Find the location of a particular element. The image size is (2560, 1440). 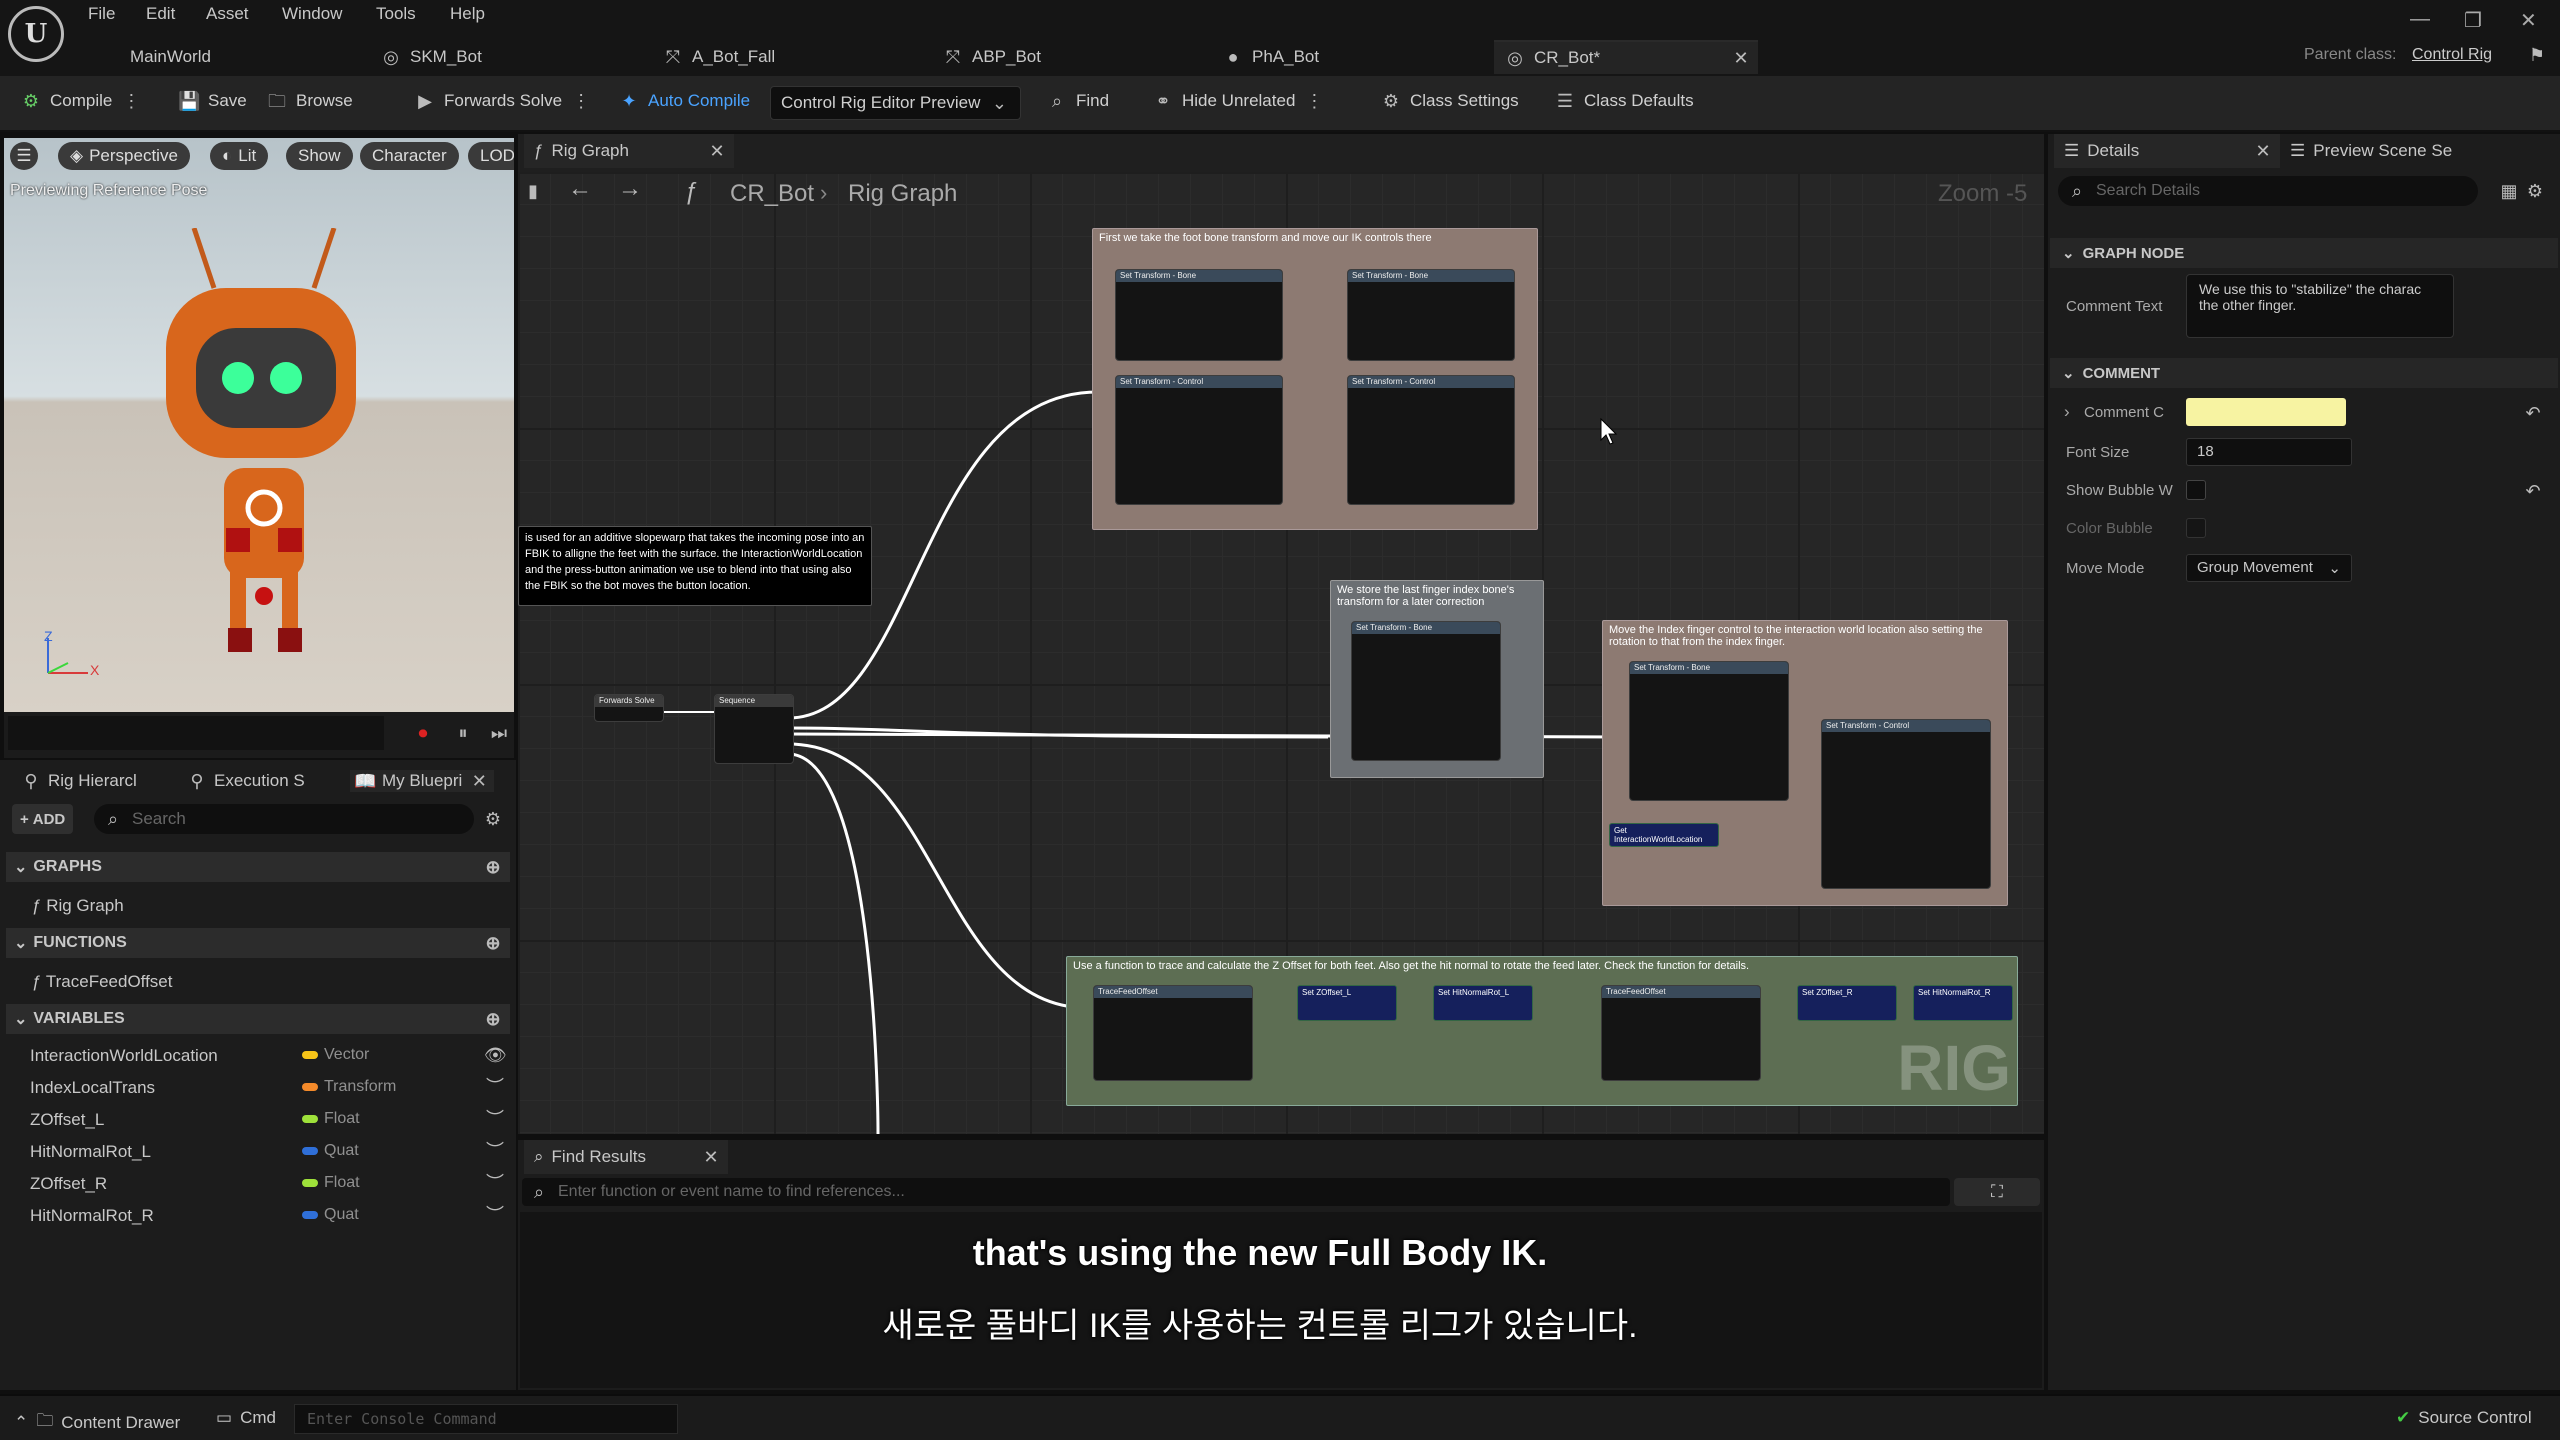

function-item-tracefeedoffset: ƒ TraceFeedOffset is located at coordinates (102, 982).